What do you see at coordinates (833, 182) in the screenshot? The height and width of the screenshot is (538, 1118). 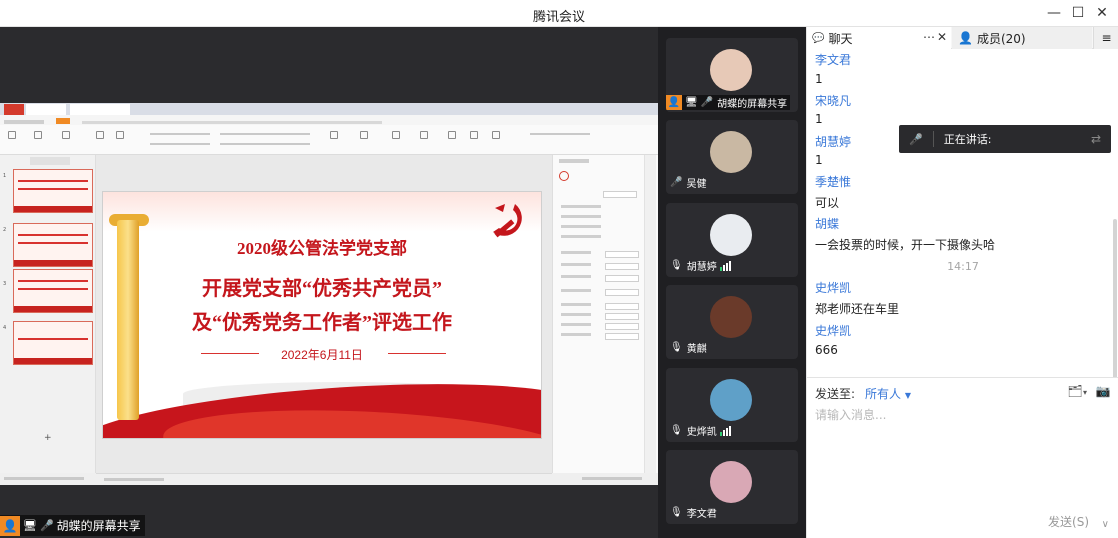 I see `message-sender: 季楚惟` at bounding box center [833, 182].